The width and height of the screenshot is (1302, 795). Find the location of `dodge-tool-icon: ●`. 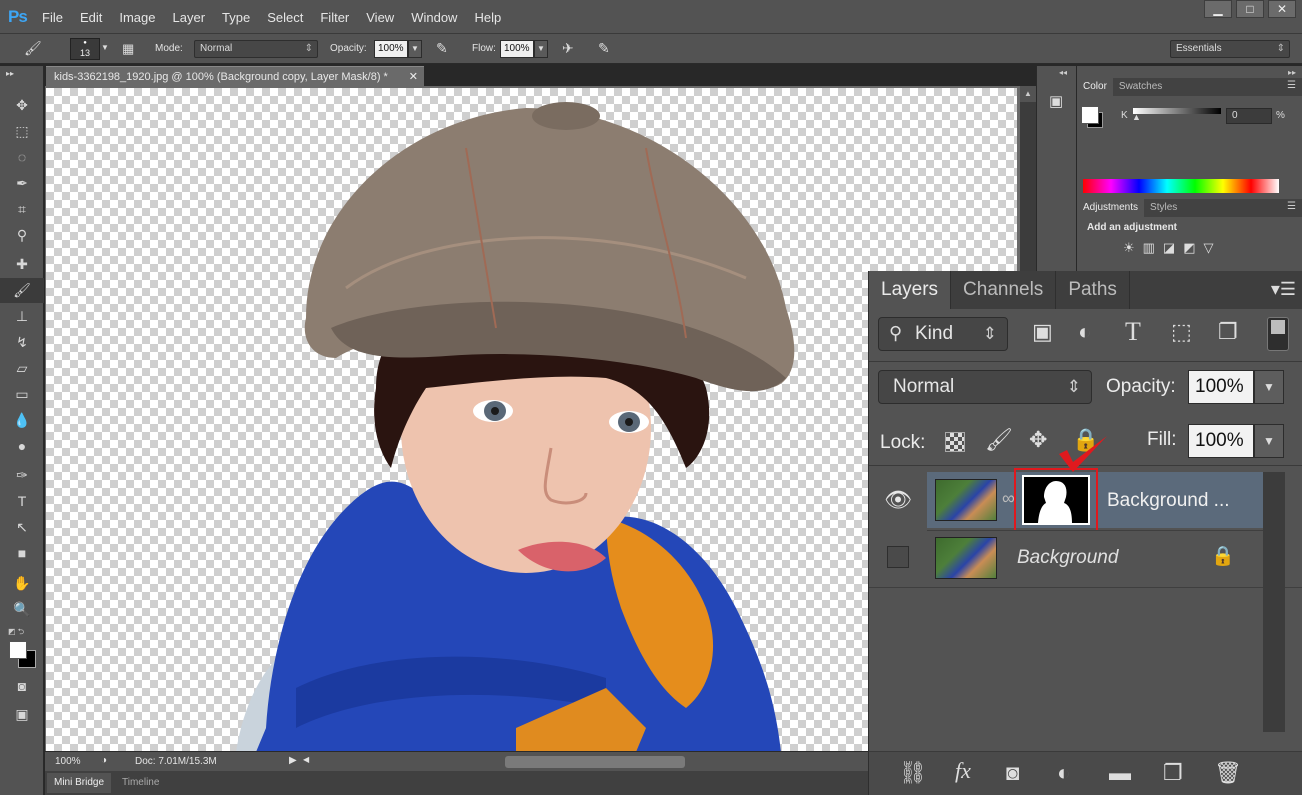

dodge-tool-icon: ● is located at coordinates (22, 446).